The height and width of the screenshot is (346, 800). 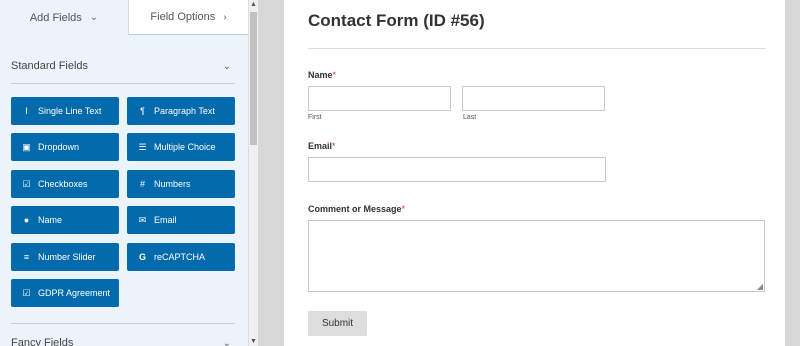 I want to click on scroll-up-arrow-icon: ▲, so click(x=253, y=4).